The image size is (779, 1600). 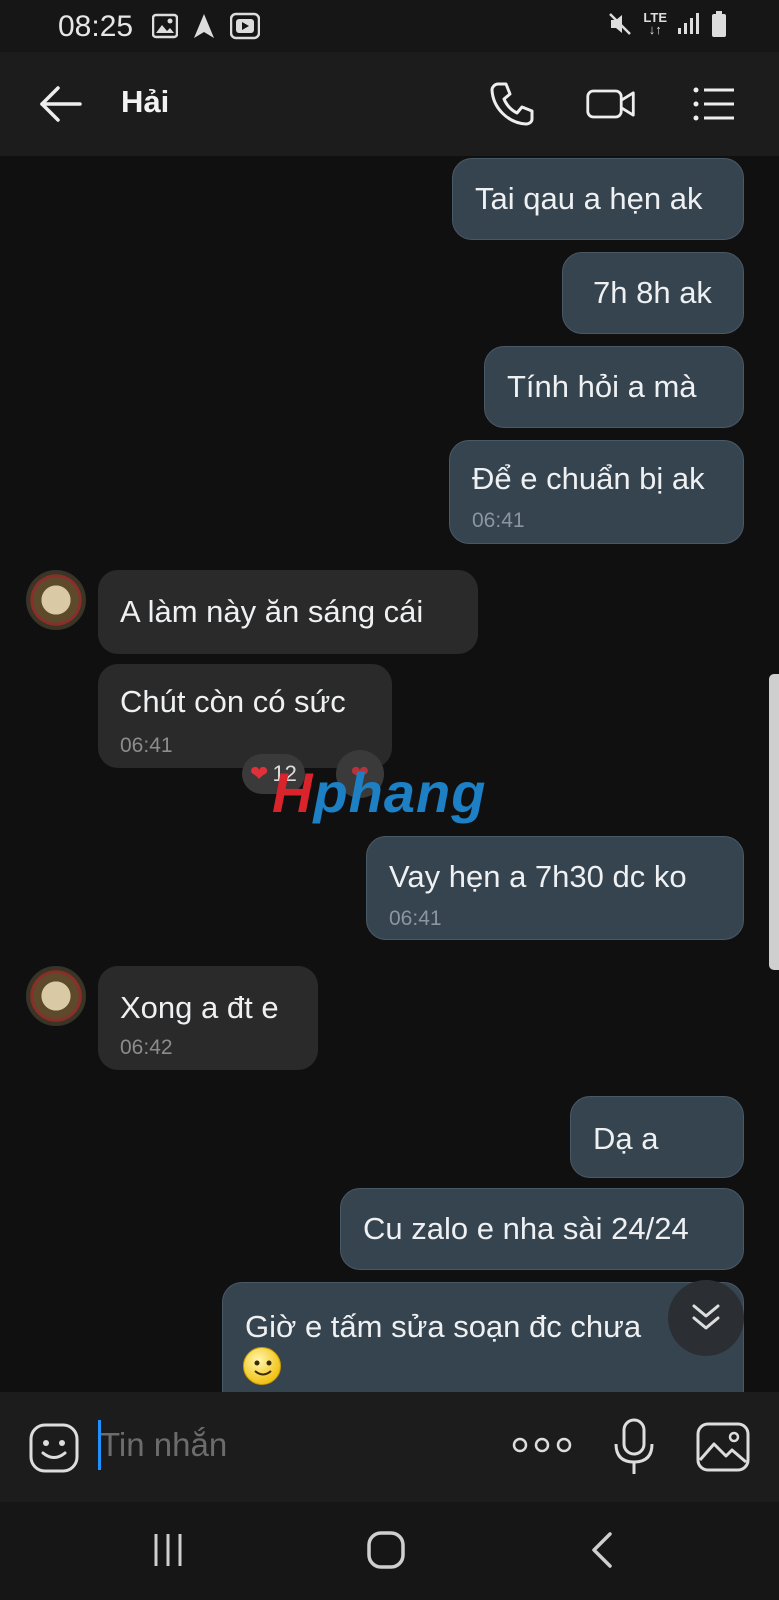 What do you see at coordinates (634, 1447) in the screenshot?
I see `microphone-icon` at bounding box center [634, 1447].